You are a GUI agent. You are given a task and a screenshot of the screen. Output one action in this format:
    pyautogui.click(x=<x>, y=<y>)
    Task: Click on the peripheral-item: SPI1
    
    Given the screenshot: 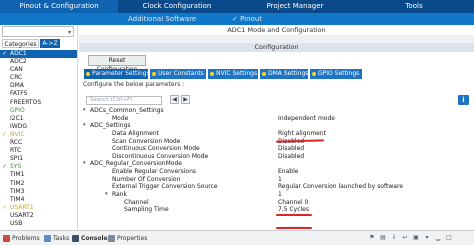 What is the action you would take?
    pyautogui.click(x=38, y=159)
    